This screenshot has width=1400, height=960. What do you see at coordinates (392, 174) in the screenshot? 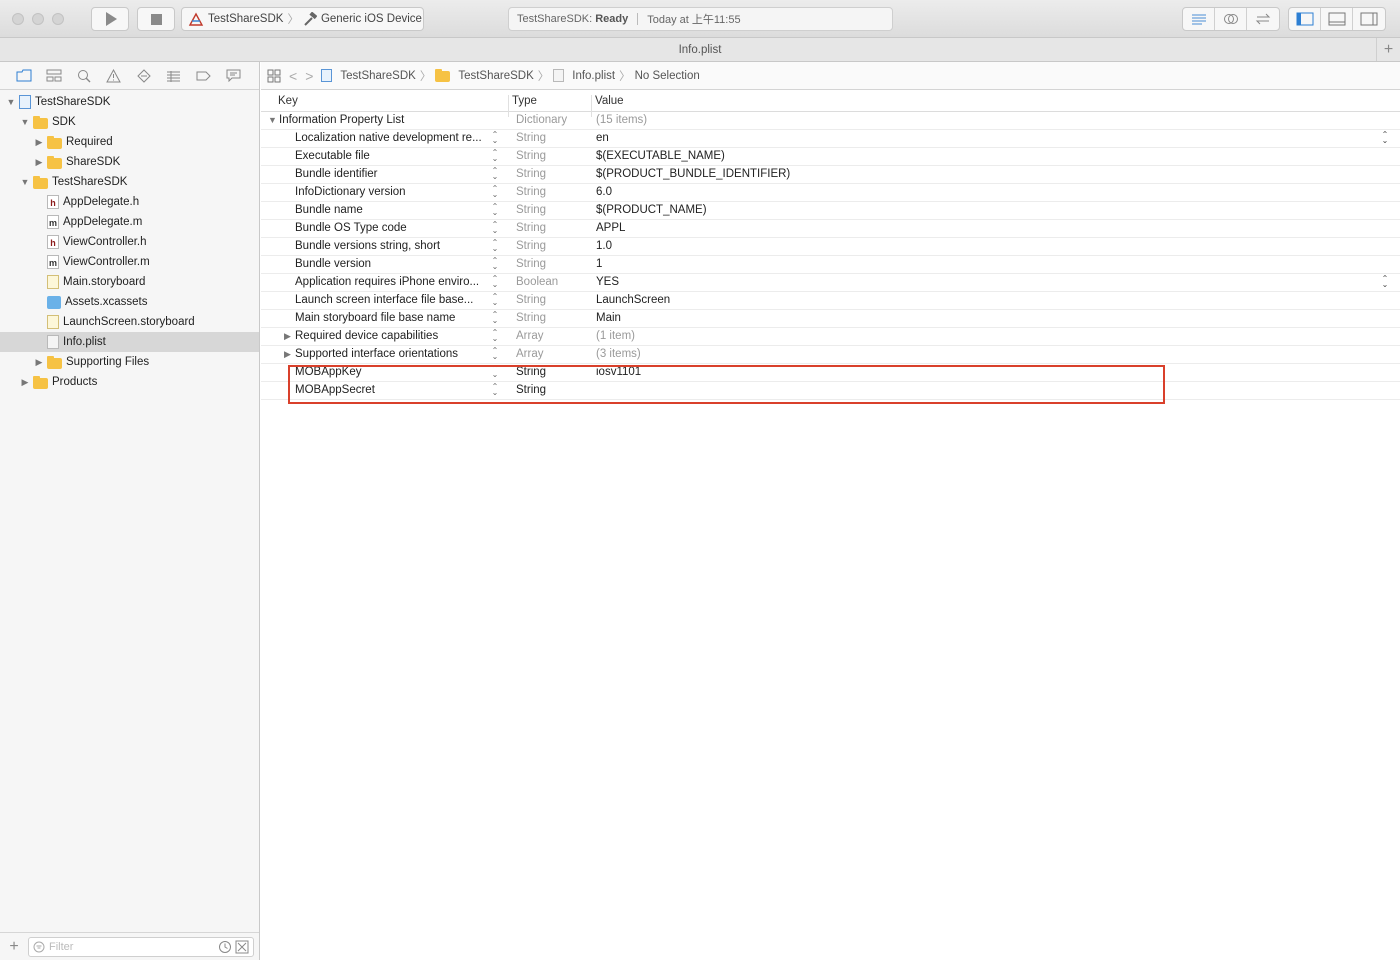
I see `plist-key: Bundle identifier` at bounding box center [392, 174].